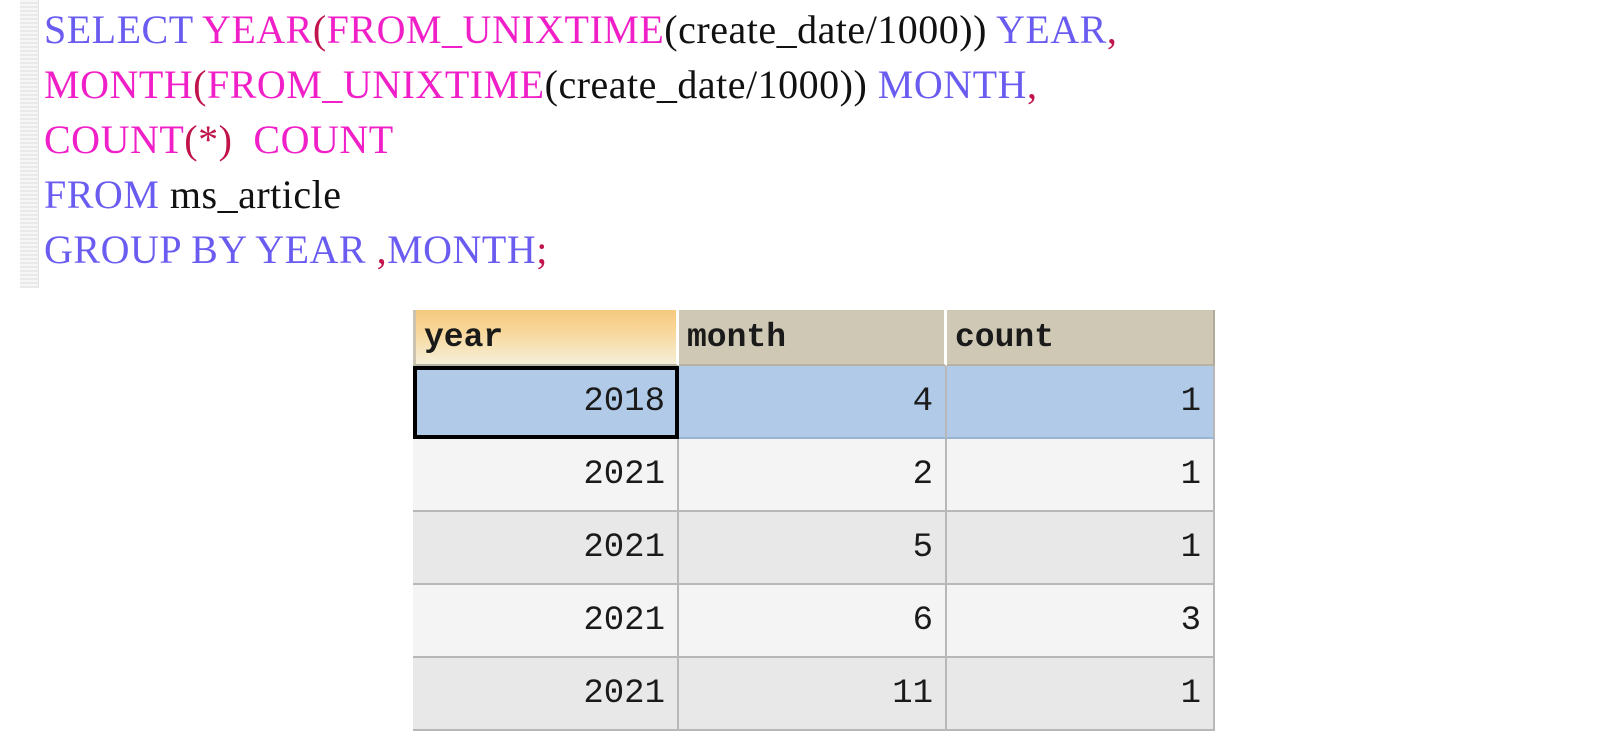 This screenshot has width=1616, height=740. Describe the element at coordinates (208, 139) in the screenshot. I see `sql-token-pun: (*)` at that location.